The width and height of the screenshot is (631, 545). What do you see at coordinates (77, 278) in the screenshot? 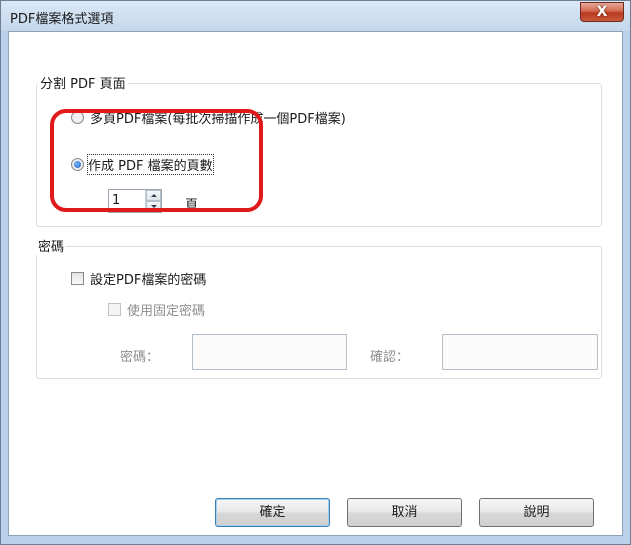
I see `set-password-checkbox` at bounding box center [77, 278].